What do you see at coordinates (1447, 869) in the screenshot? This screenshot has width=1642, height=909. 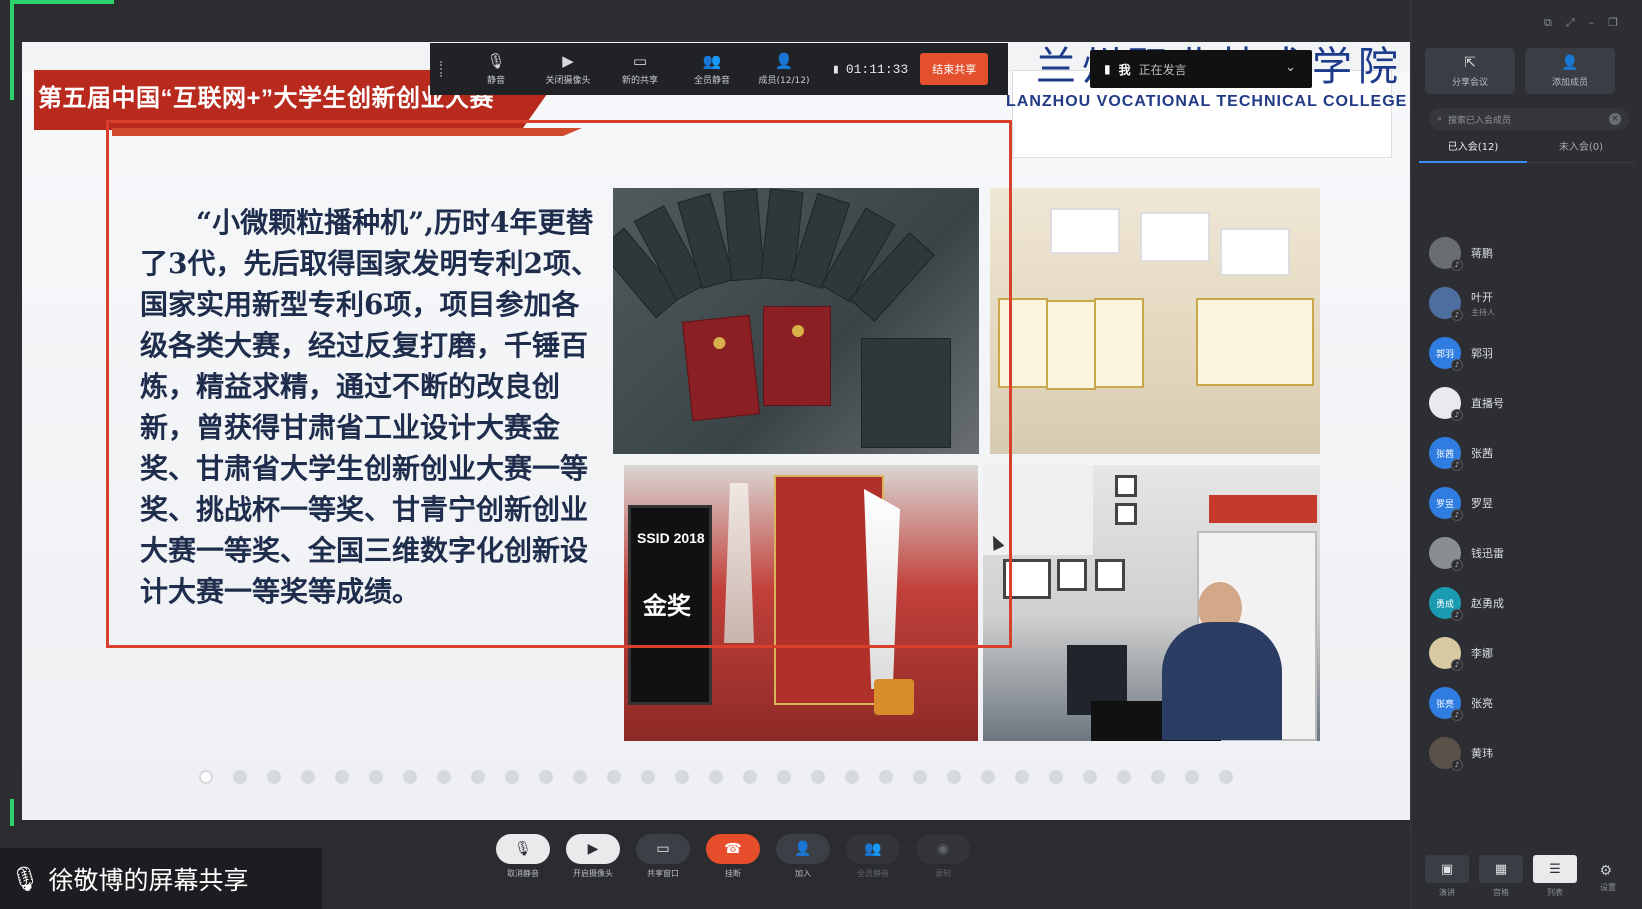 I see `view-icon: ▣` at bounding box center [1447, 869].